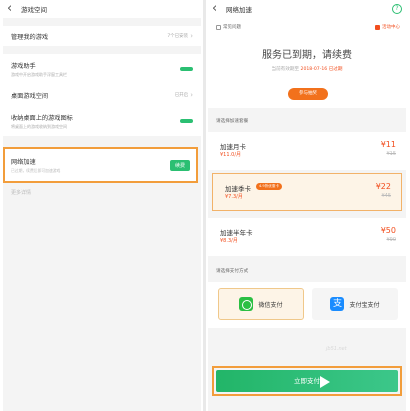  Describe the element at coordinates (39, 74) in the screenshot. I see `game-assistant-desc: 游戏中开启游戏助手浮窗工具栏` at that location.